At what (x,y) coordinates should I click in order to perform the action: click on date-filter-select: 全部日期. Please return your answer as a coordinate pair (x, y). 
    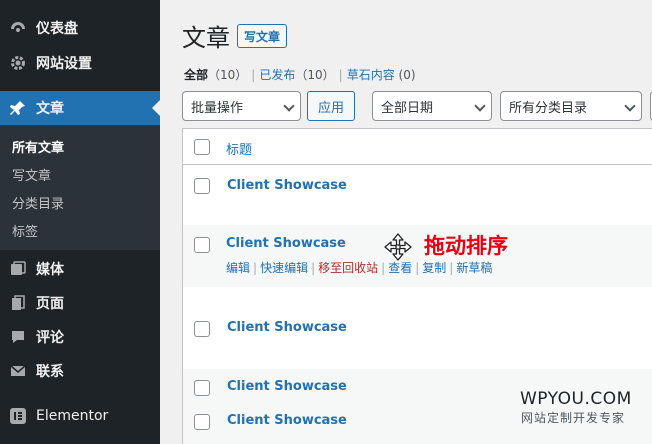
    Looking at the image, I should click on (432, 106).